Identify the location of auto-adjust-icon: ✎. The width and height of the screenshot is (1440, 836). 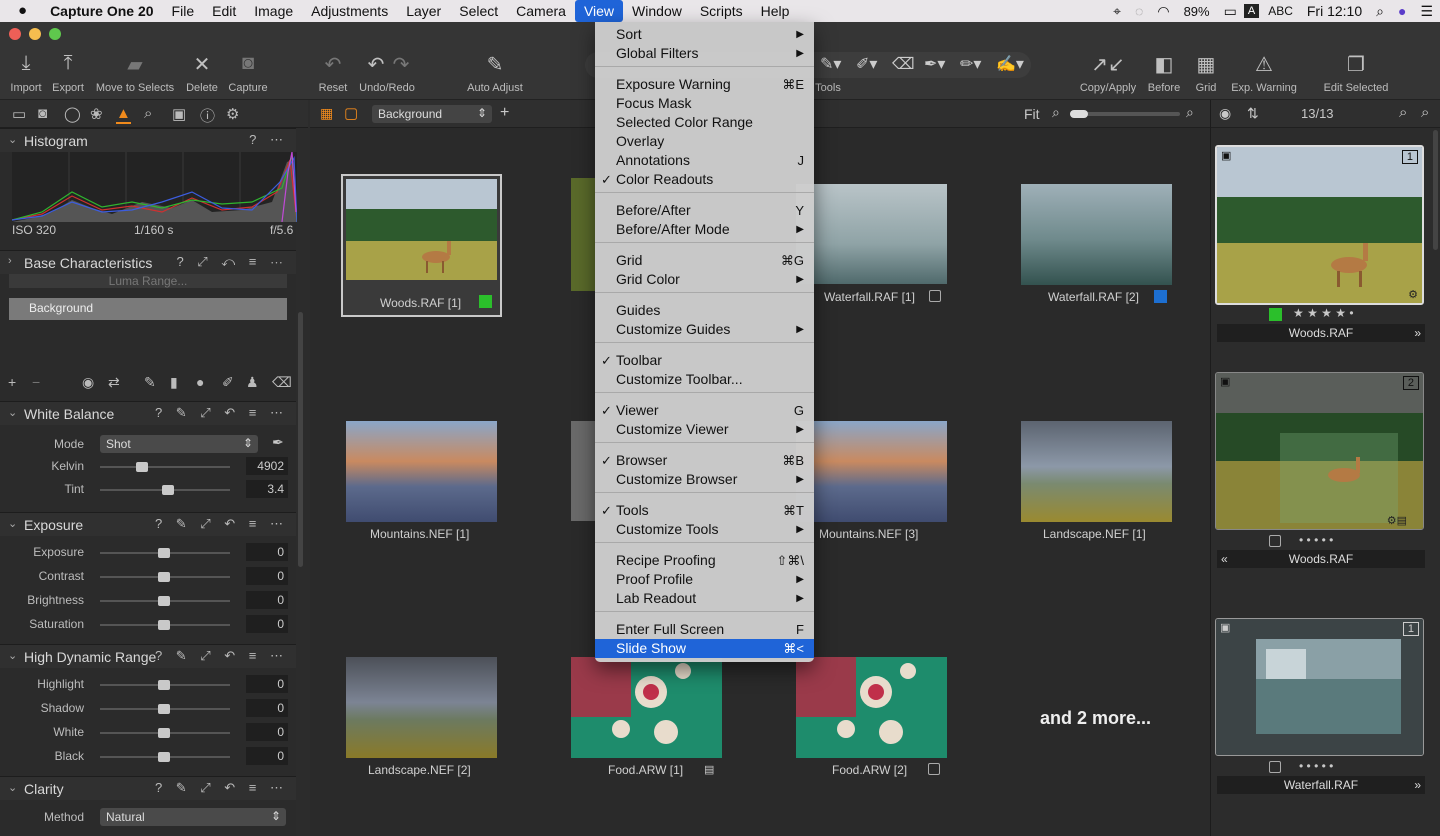
(495, 64).